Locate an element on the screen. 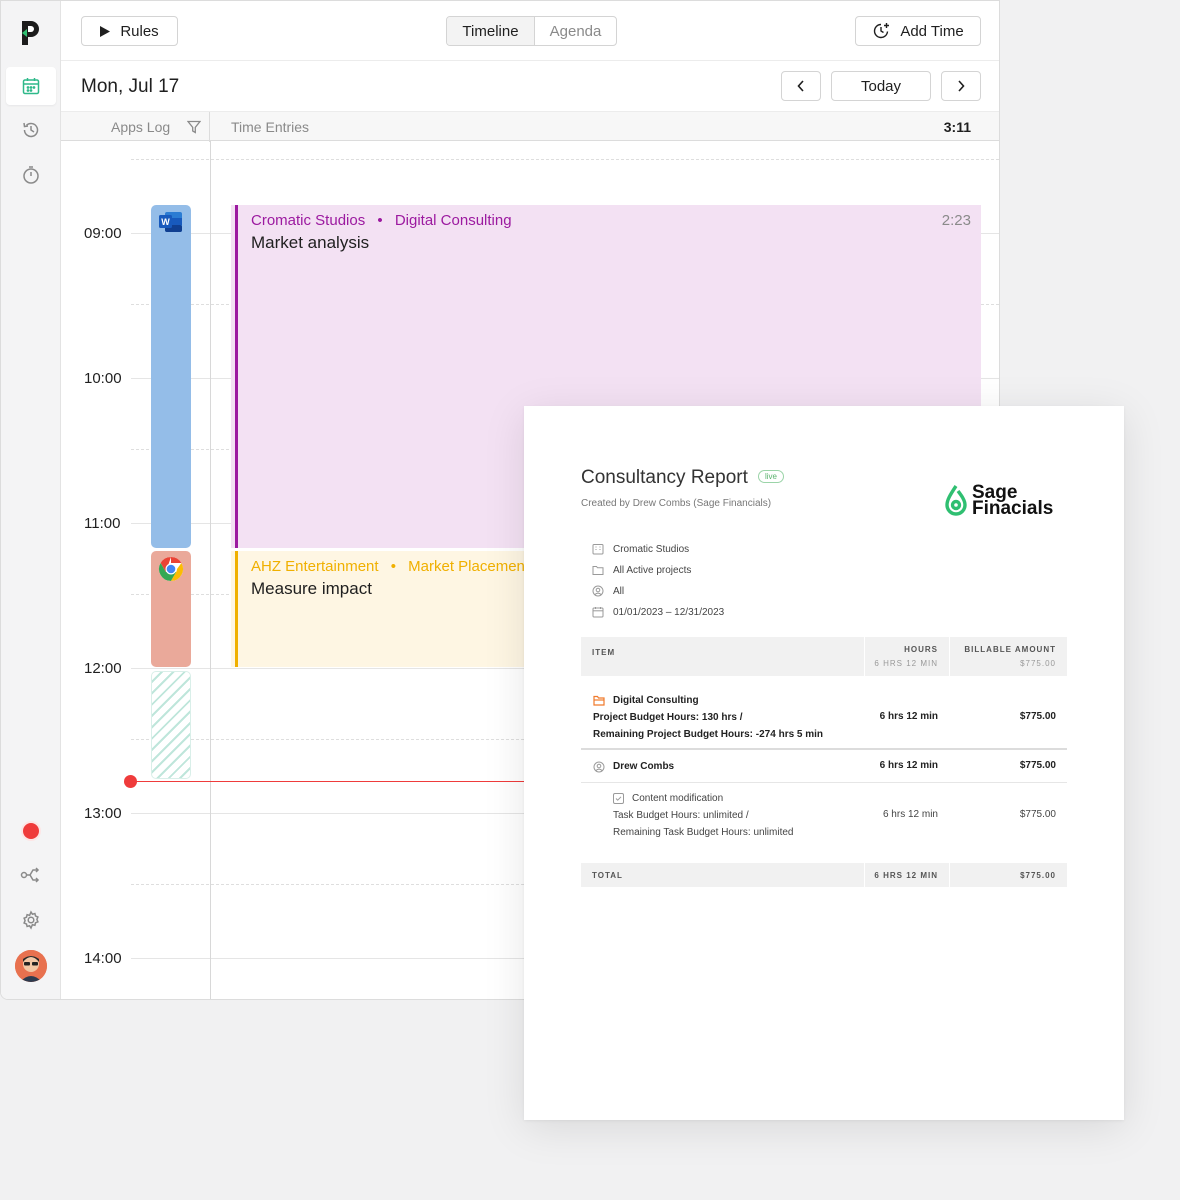 This screenshot has width=1180, height=1200. project-name-text: Digital Consulting is located at coordinates (656, 700).